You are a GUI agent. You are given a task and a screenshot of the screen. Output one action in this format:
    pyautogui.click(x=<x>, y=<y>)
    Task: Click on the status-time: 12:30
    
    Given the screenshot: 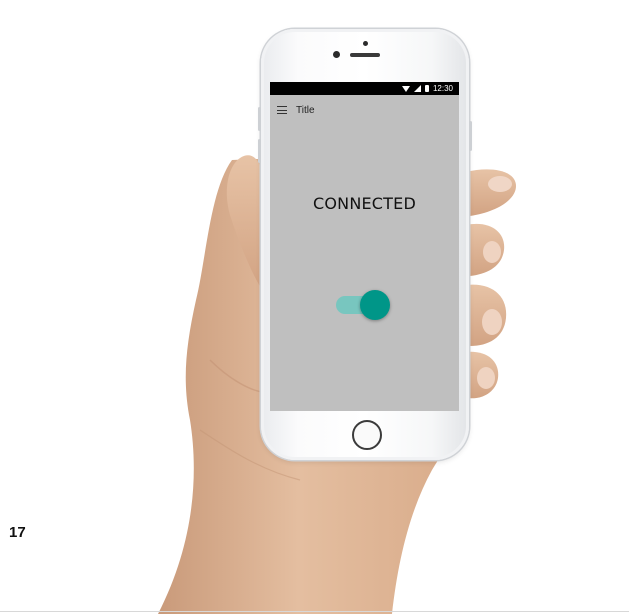 What is the action you would take?
    pyautogui.click(x=442, y=88)
    